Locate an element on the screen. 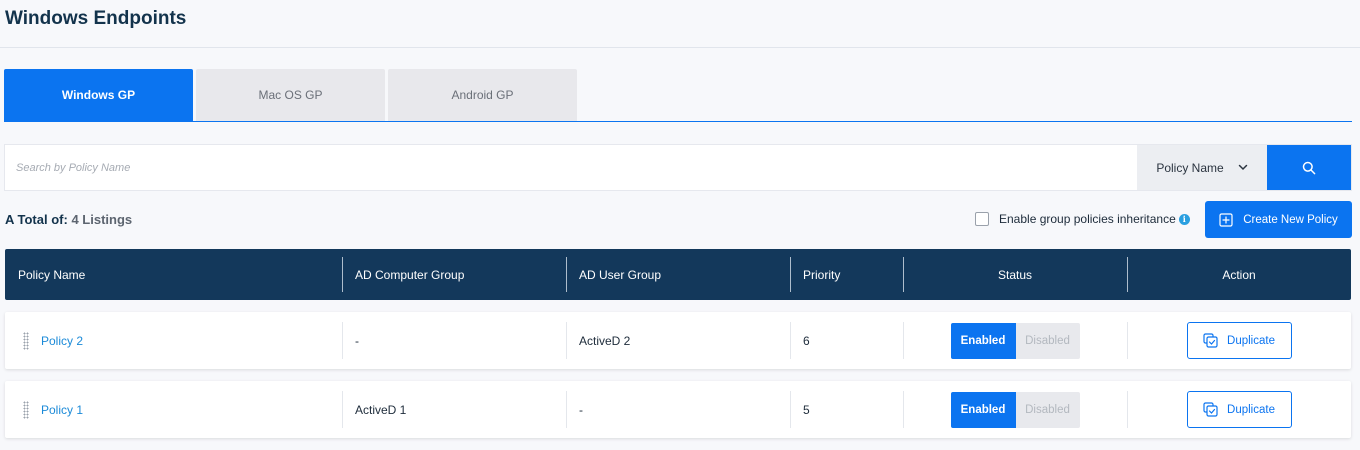 This screenshot has width=1360, height=450. inheritance-option: Enable group policies inheritance i is located at coordinates (1082, 219).